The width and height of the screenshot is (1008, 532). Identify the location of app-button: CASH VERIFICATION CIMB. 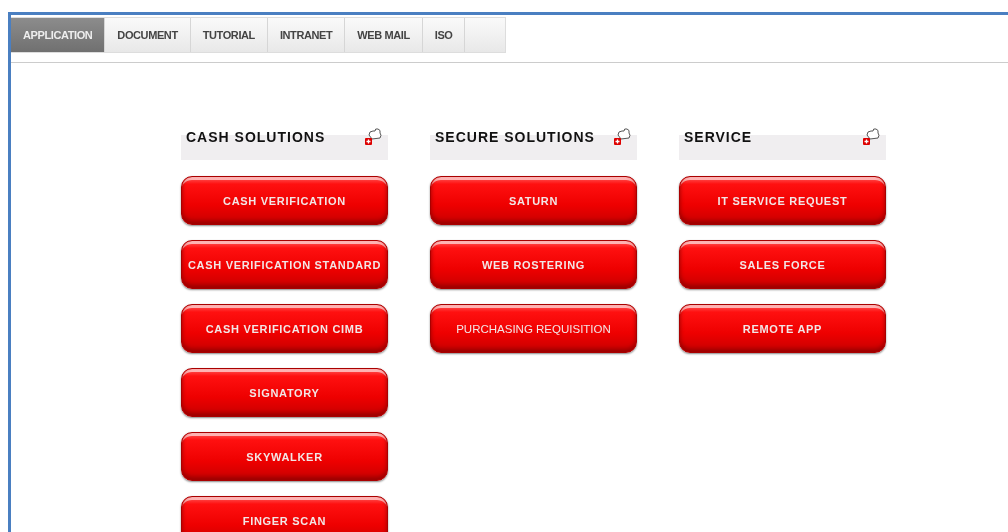
(284, 328).